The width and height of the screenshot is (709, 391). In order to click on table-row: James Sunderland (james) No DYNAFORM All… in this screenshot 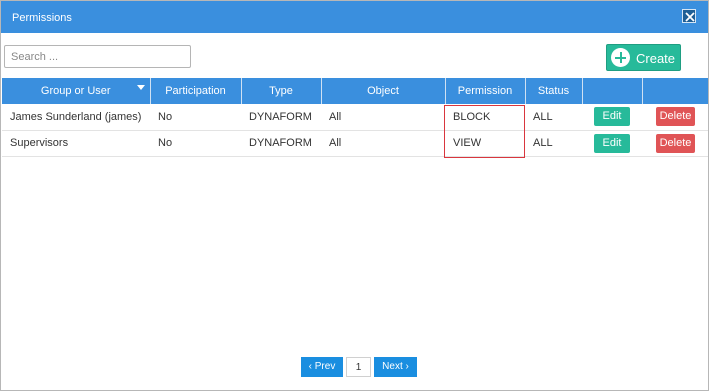, I will do `click(355, 117)`.